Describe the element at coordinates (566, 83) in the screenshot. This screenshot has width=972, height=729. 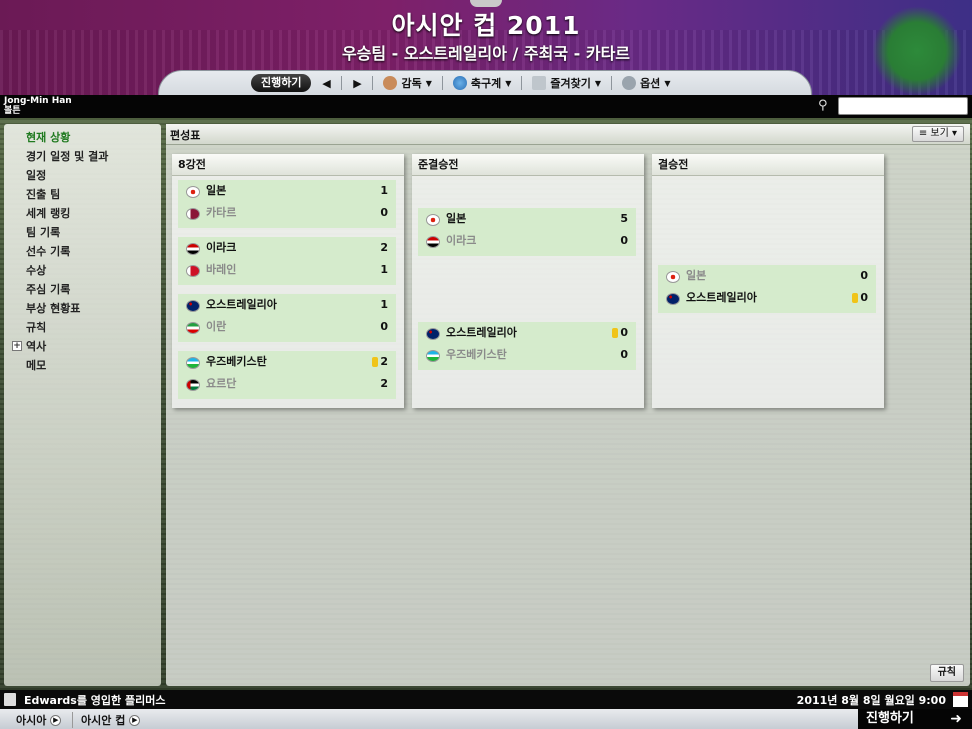
I see `favorites-menu: 즐겨찾기 ▼` at that location.